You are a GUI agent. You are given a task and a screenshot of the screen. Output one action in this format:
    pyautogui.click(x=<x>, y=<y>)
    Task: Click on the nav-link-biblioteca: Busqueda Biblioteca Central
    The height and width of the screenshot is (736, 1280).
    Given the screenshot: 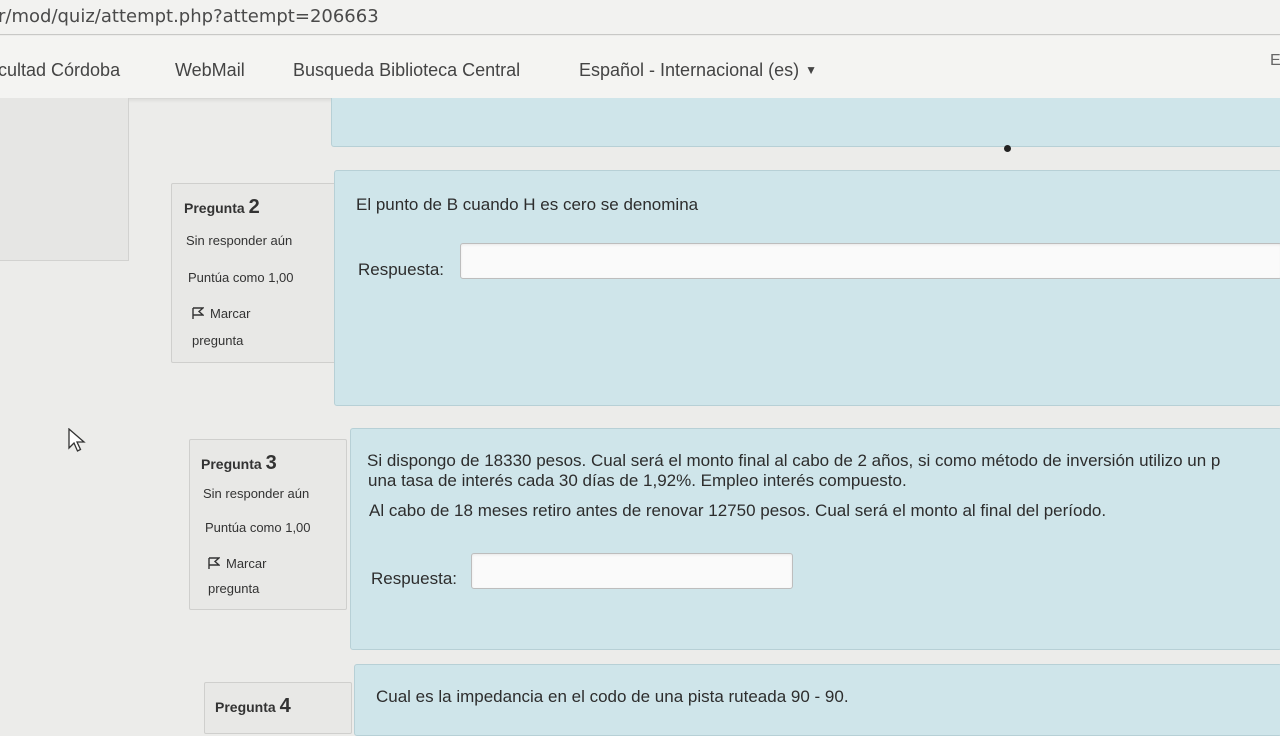 What is the action you would take?
    pyautogui.click(x=406, y=70)
    